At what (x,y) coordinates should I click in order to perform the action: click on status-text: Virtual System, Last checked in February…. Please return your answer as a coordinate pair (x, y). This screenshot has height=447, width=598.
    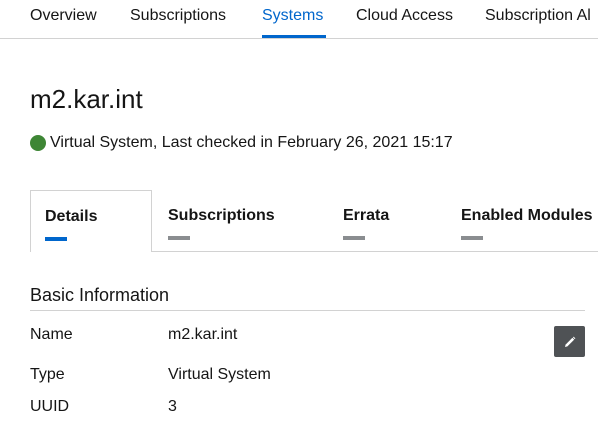
    Looking at the image, I should click on (251, 142).